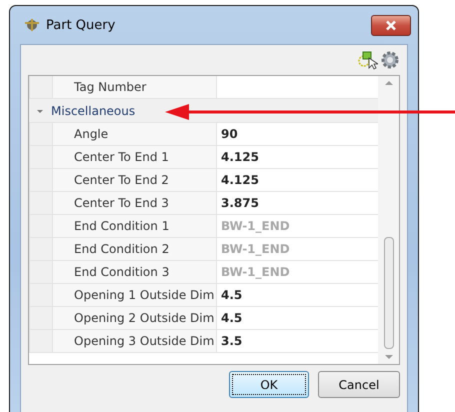 The image size is (455, 412). What do you see at coordinates (123, 341) in the screenshot?
I see `property-label: Opening 3 Outside Dim` at bounding box center [123, 341].